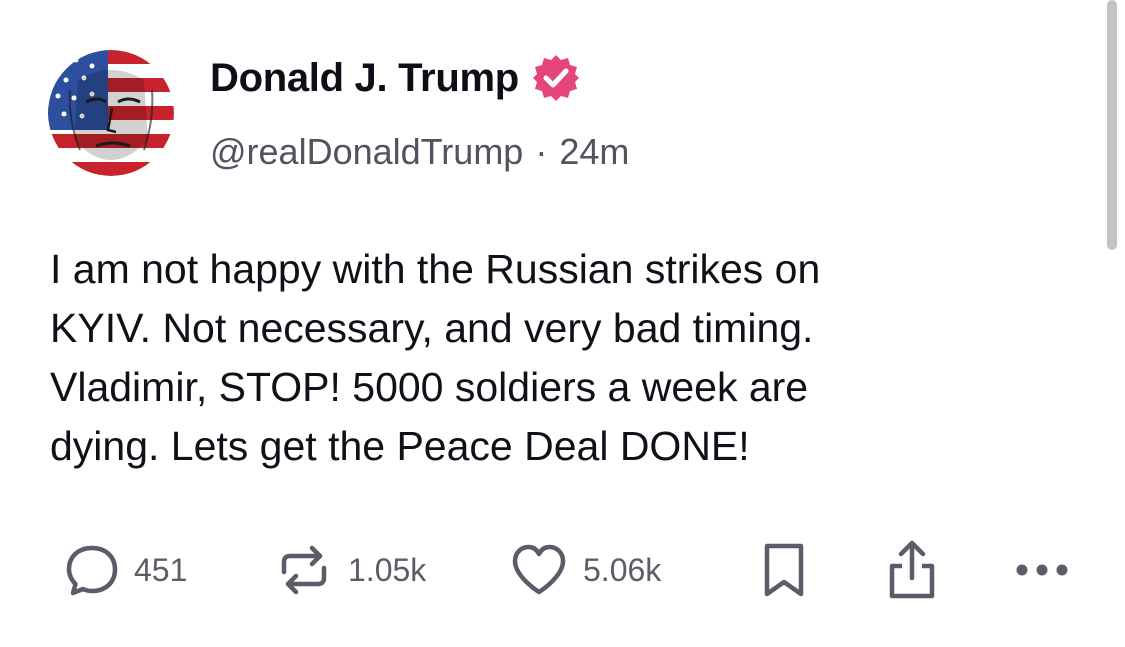  What do you see at coordinates (594, 152) in the screenshot?
I see `post-timestamp: 24m` at bounding box center [594, 152].